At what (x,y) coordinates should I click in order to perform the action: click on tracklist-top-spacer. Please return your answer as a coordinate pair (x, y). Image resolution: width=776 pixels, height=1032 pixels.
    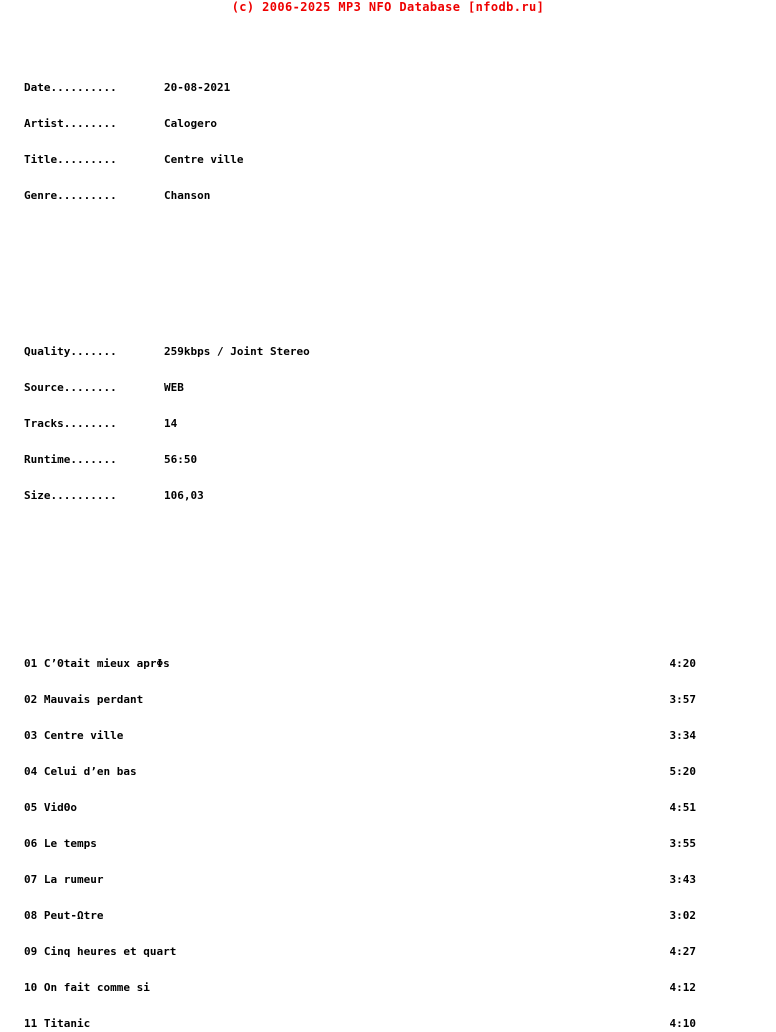
    Looking at the image, I should click on (388, 580).